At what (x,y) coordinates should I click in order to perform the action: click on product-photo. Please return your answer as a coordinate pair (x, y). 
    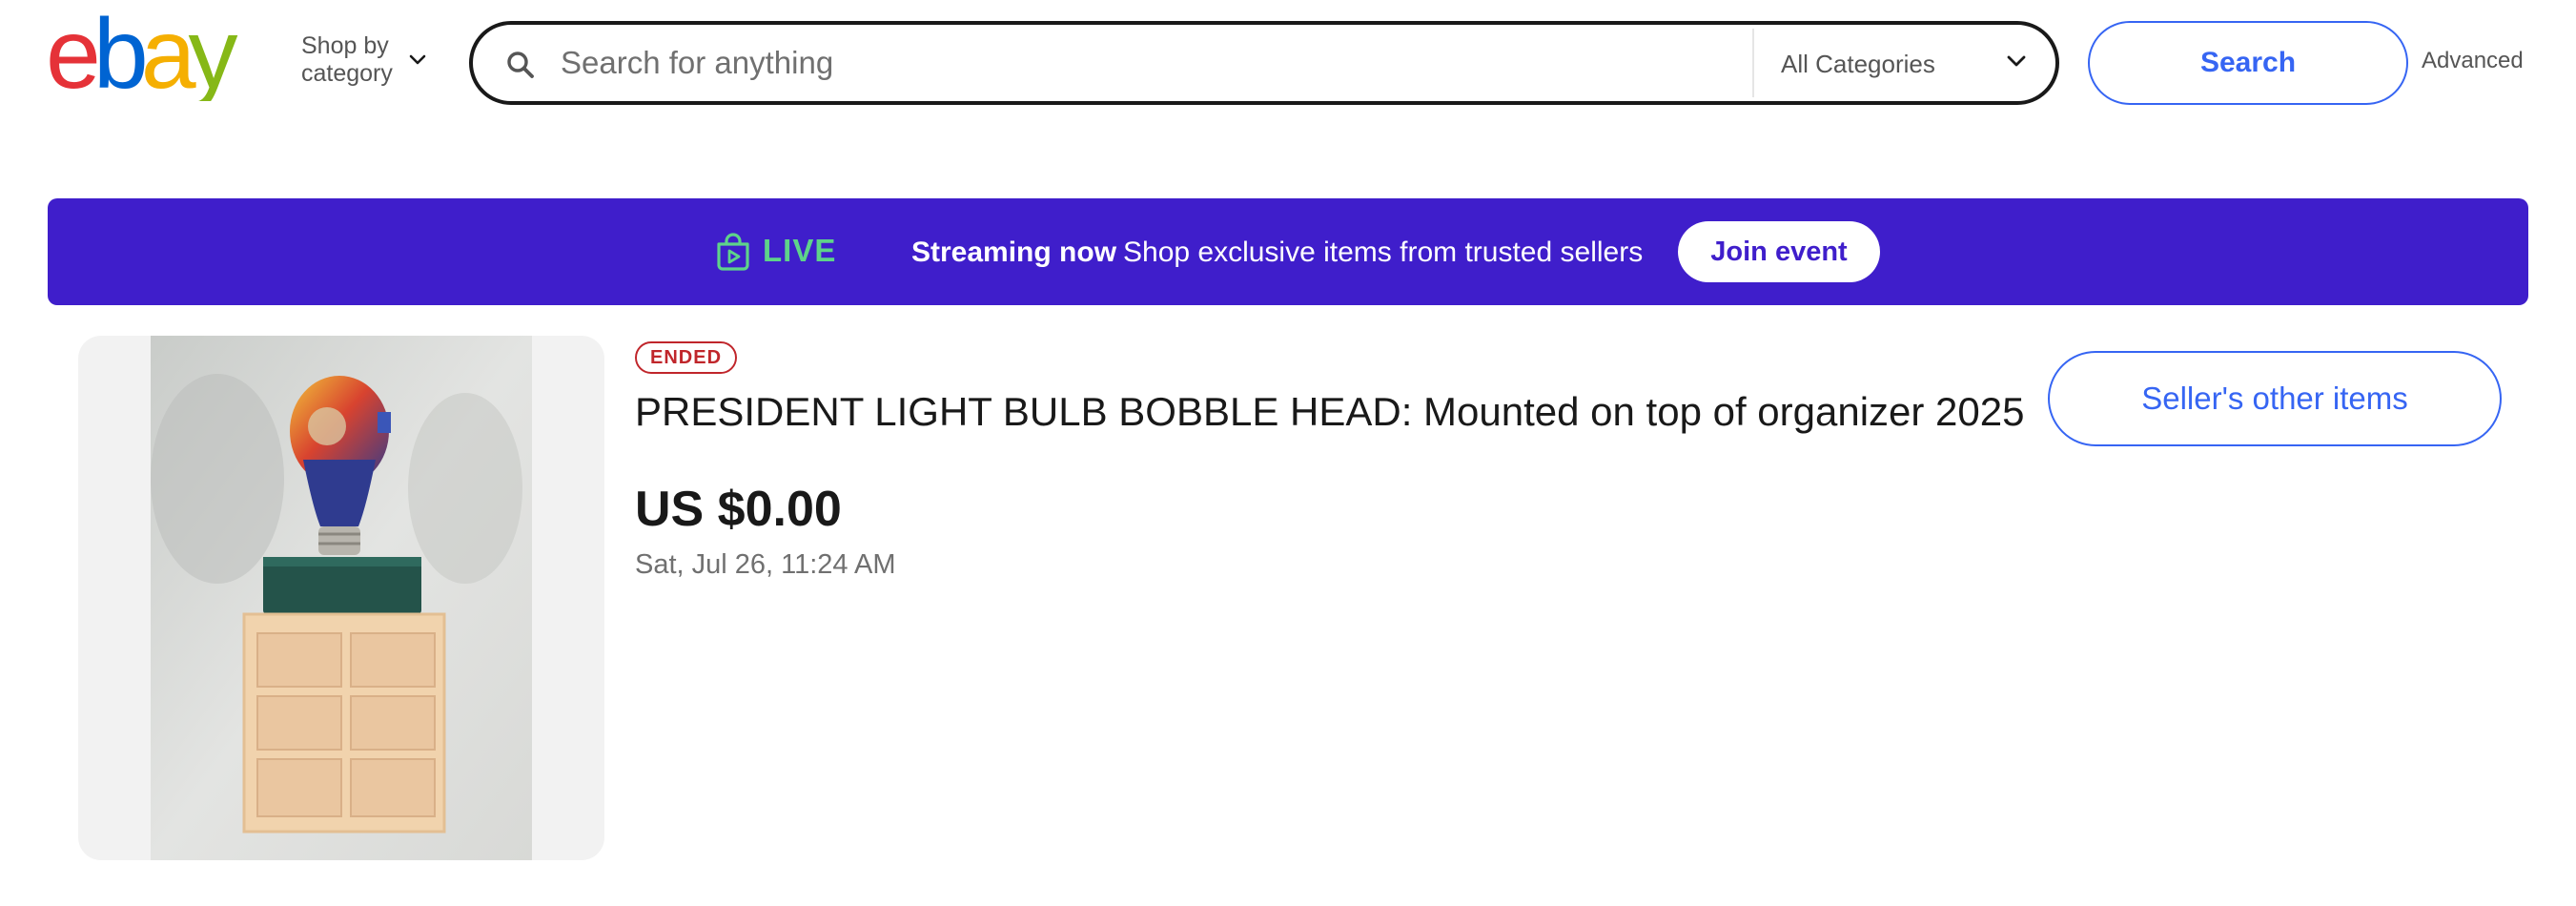
    Looking at the image, I should click on (341, 598).